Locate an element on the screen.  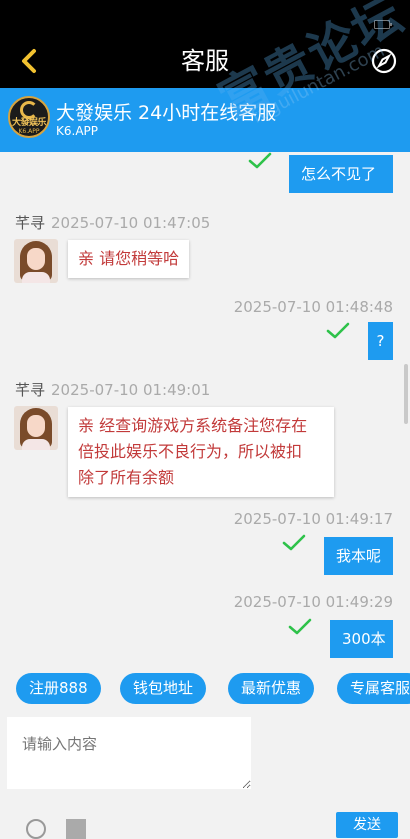
message-time: 2025-07-10 01:47:05 is located at coordinates (131, 223).